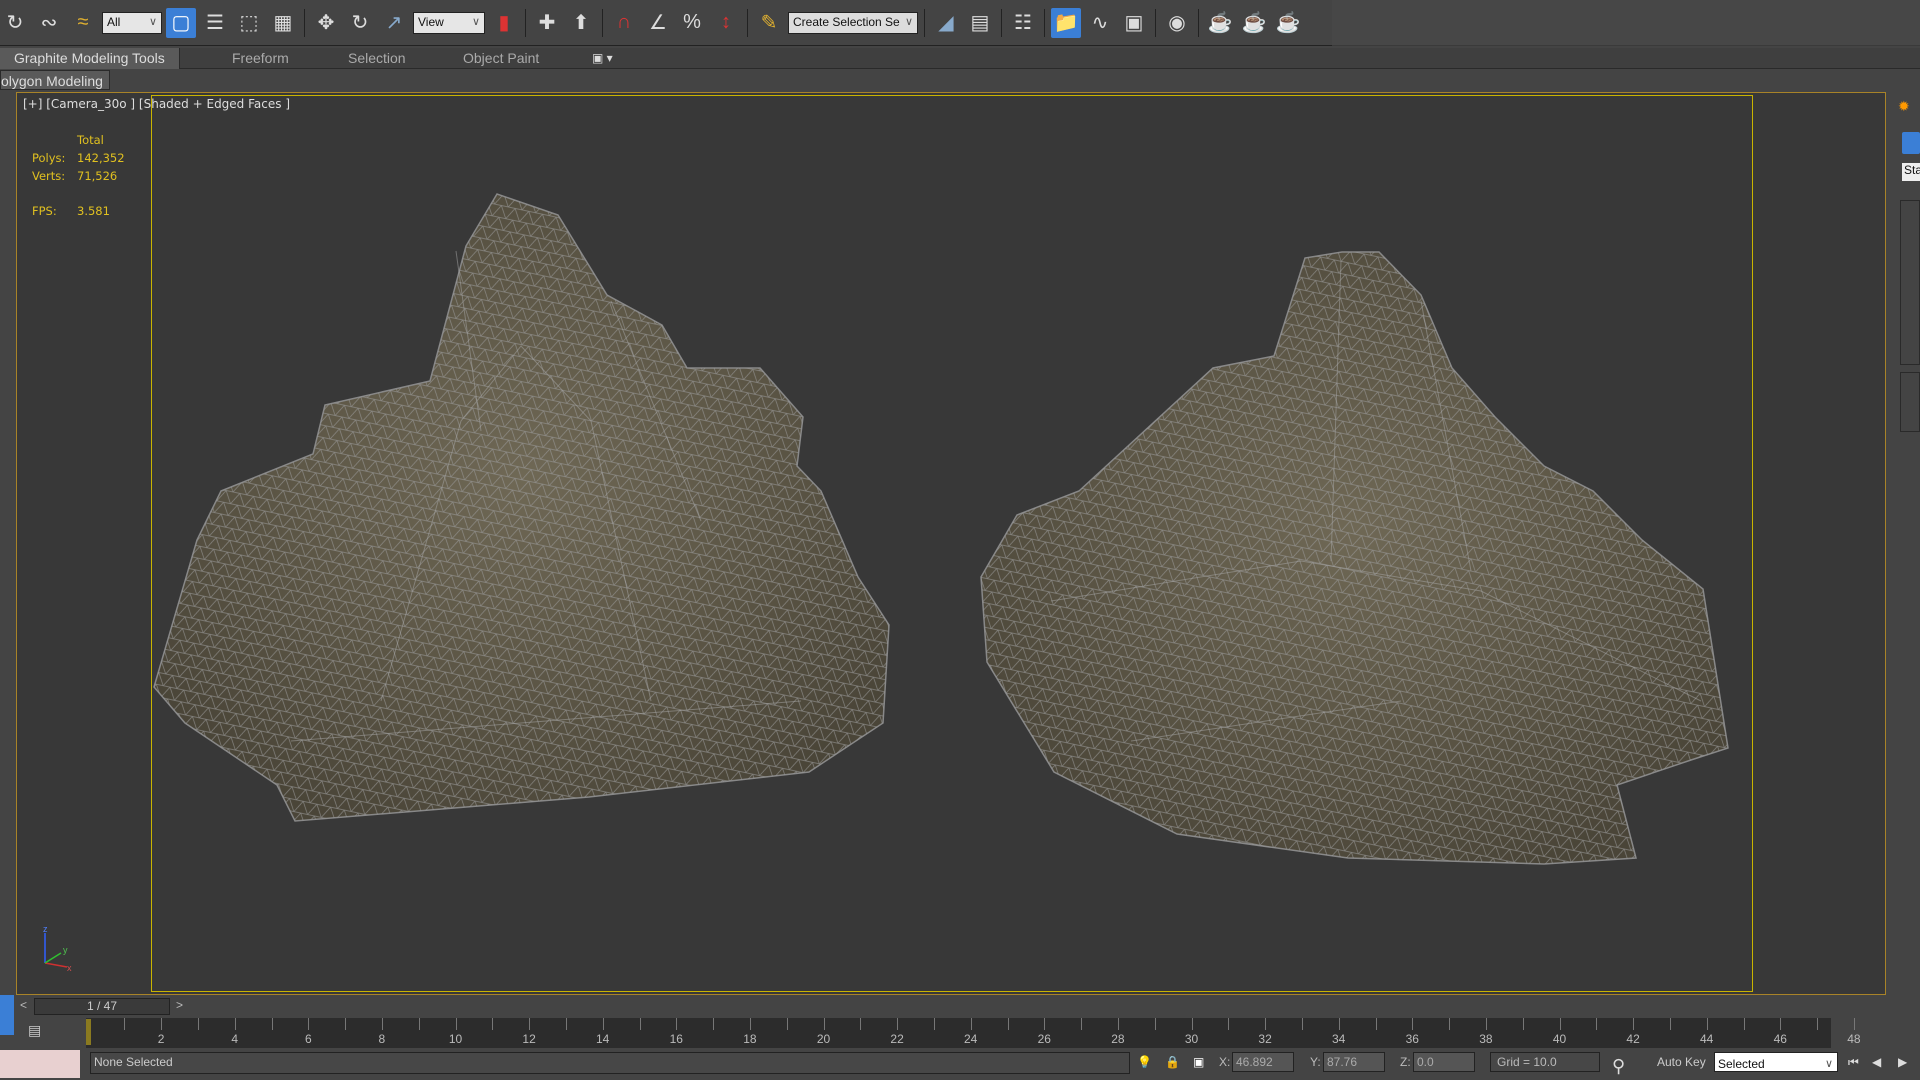  I want to click on pivot-center-icon: ▮, so click(504, 23).